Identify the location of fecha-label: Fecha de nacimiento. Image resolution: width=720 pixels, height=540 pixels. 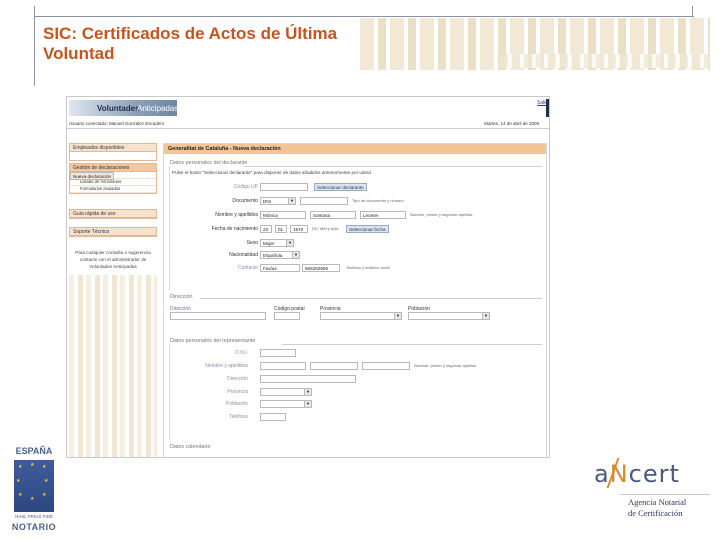
(234, 229).